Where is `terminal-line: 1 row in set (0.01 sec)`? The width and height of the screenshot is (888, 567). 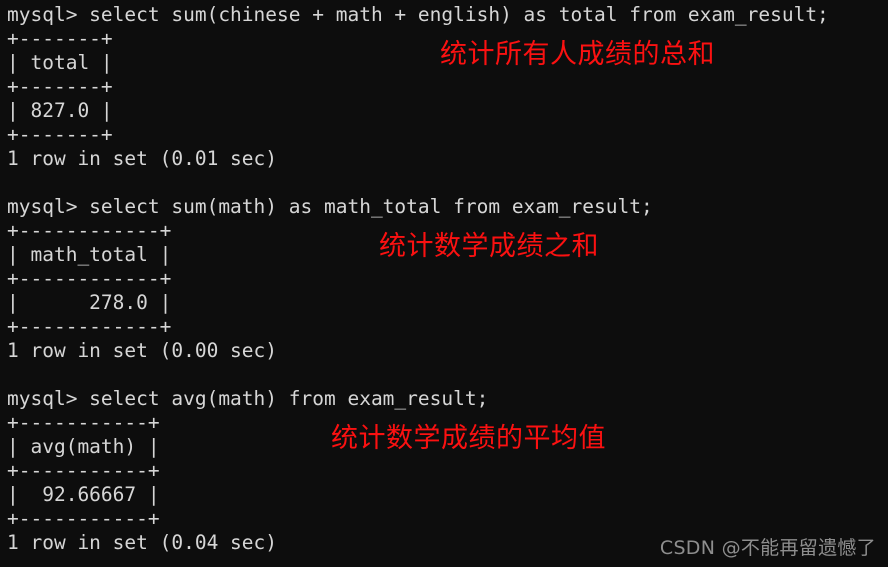
terminal-line: 1 row in set (0.01 sec) is located at coordinates (142, 158).